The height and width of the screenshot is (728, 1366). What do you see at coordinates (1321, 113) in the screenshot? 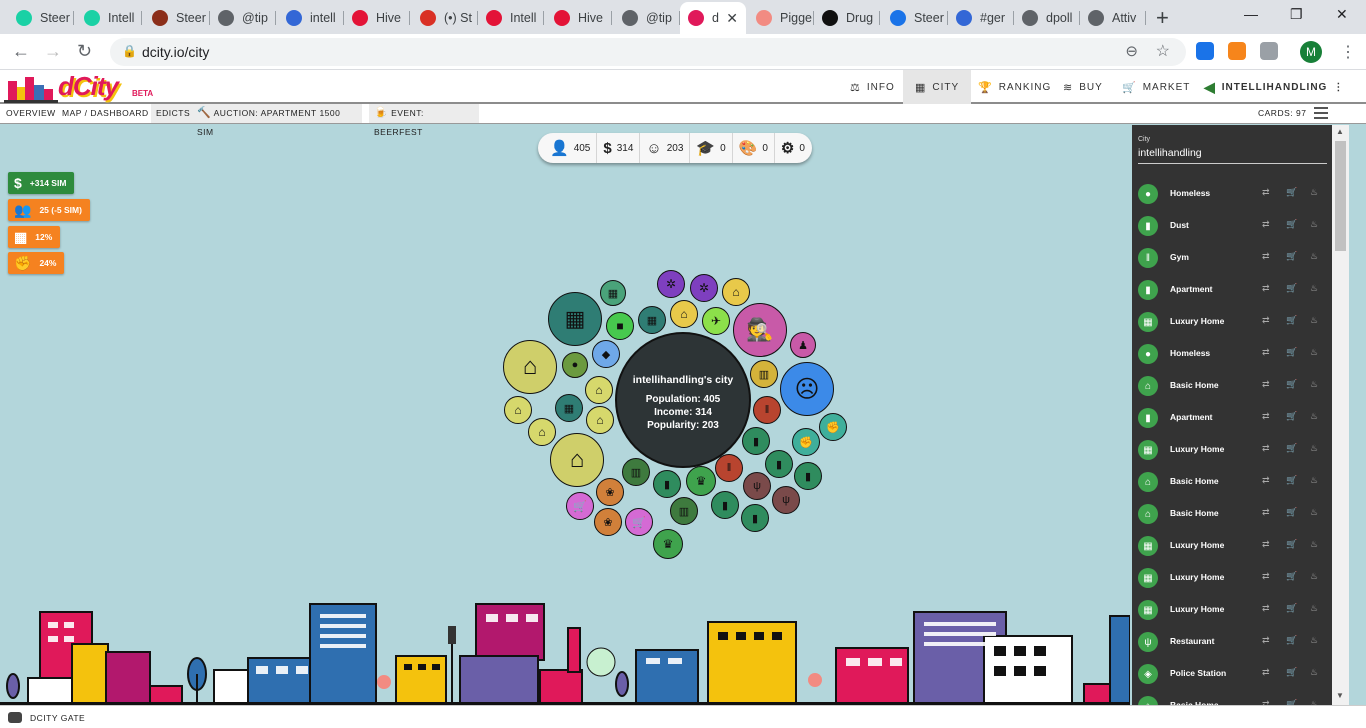
I see `hamburger-menu-icon` at bounding box center [1321, 113].